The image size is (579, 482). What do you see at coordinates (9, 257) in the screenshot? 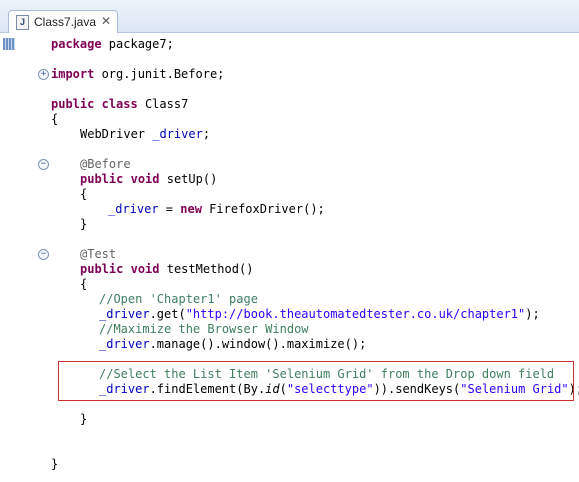
I see `editor-ruler` at bounding box center [9, 257].